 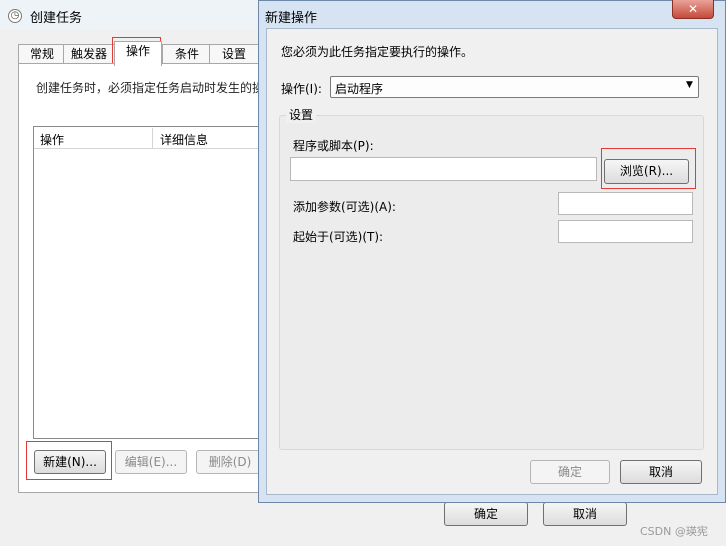 What do you see at coordinates (359, 89) in the screenshot?
I see `action-select-value: 启动程序` at bounding box center [359, 89].